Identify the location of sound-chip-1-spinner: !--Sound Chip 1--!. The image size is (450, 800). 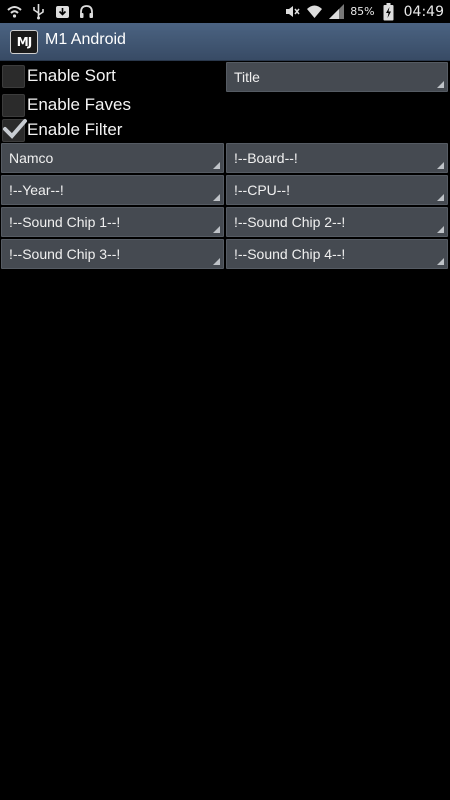
(112, 222).